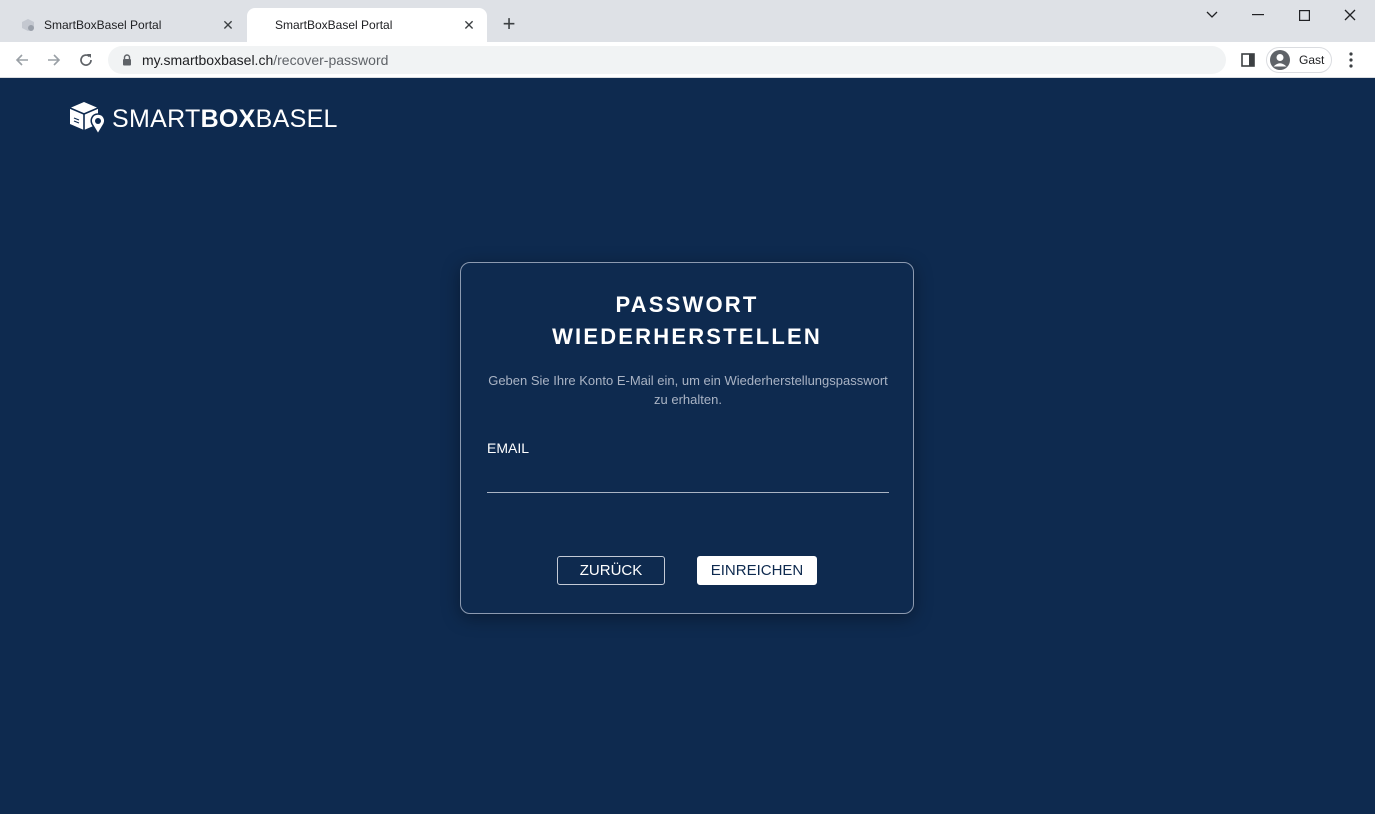  I want to click on profile-button: Gast, so click(1299, 60).